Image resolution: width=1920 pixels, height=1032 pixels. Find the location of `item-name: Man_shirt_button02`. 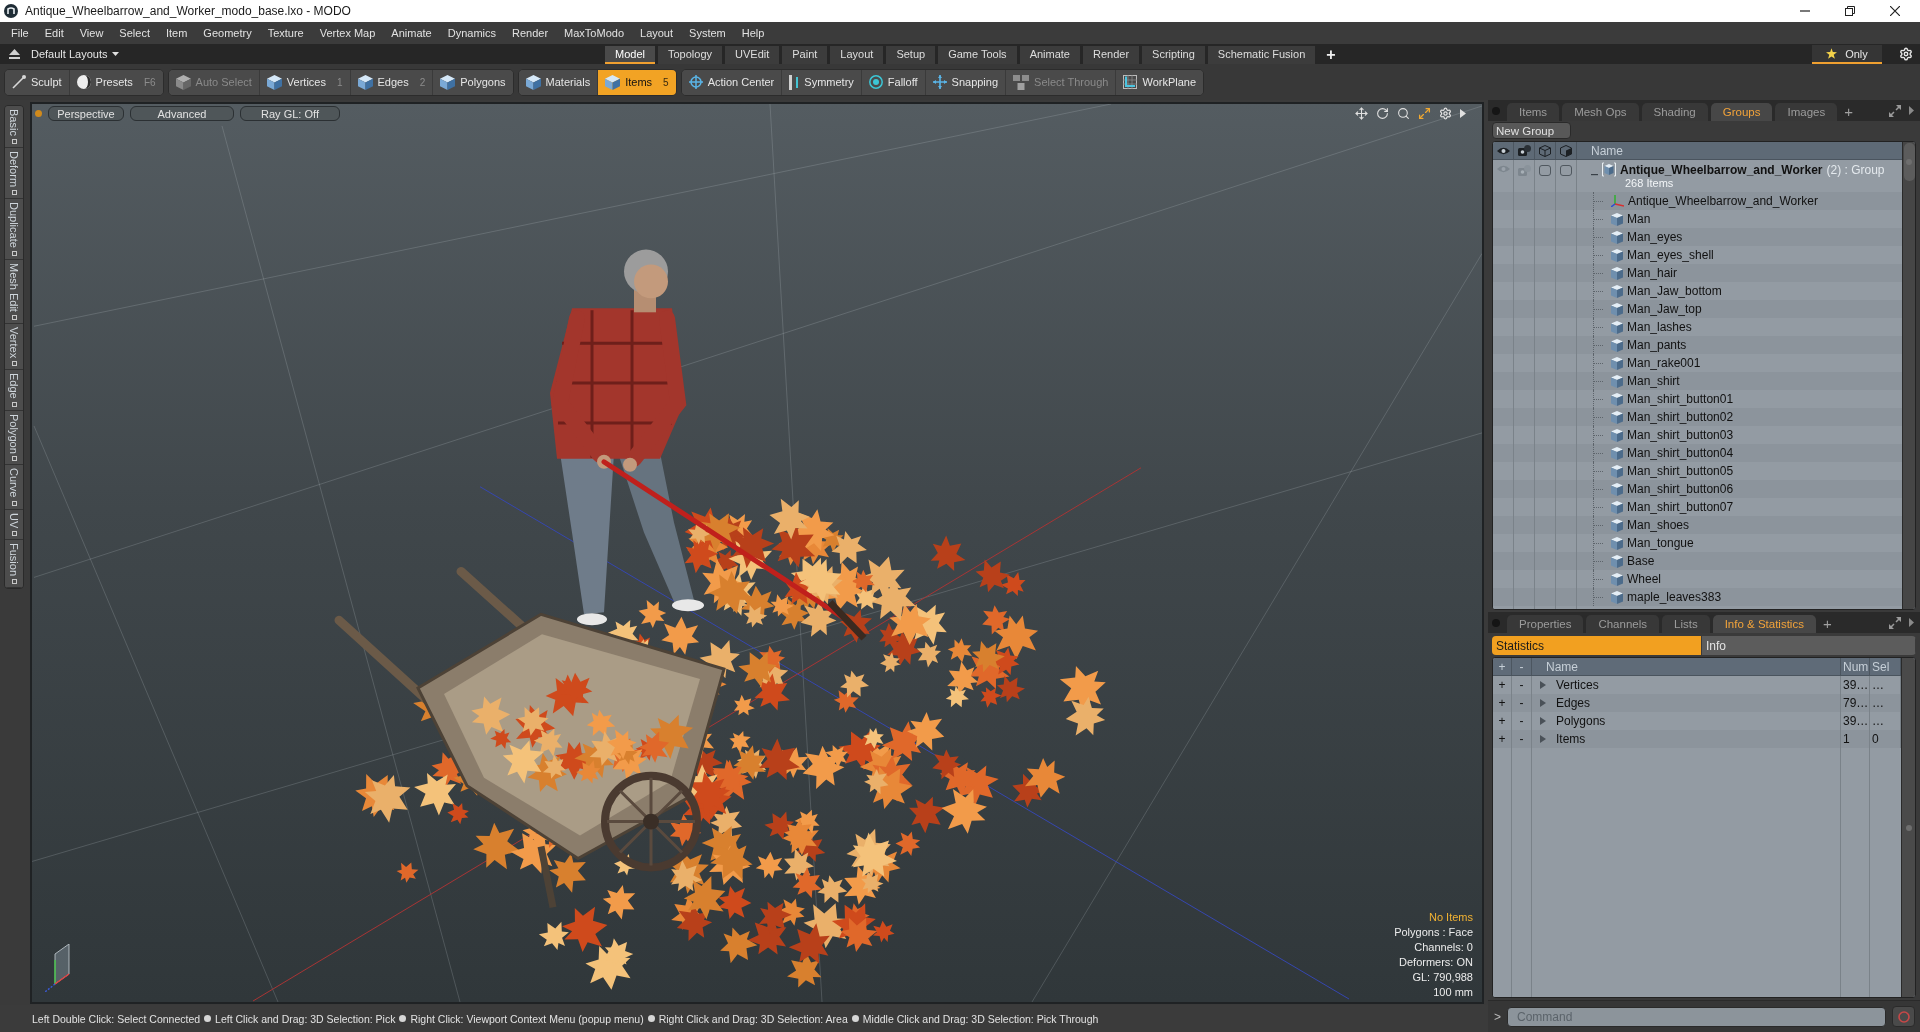

item-name: Man_shirt_button02 is located at coordinates (1680, 417).